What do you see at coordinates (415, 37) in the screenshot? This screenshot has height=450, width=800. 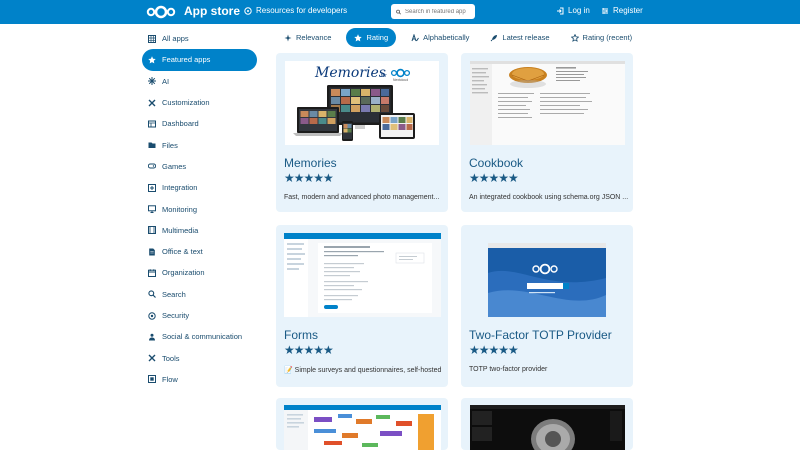 I see `alphabet-icon` at bounding box center [415, 37].